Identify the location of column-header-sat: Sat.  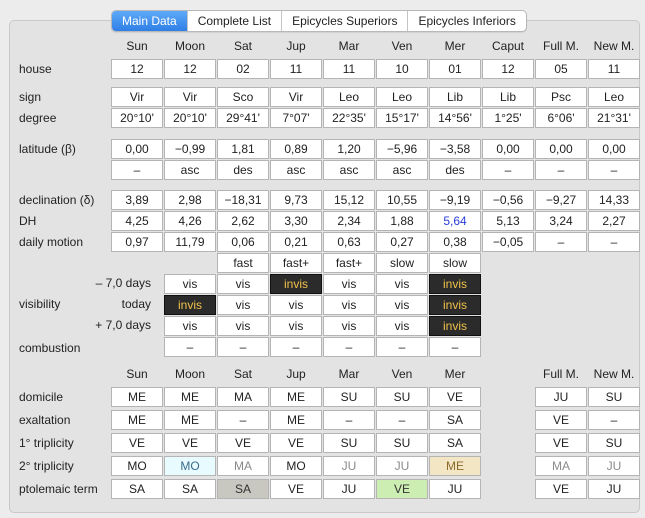
(242, 46).